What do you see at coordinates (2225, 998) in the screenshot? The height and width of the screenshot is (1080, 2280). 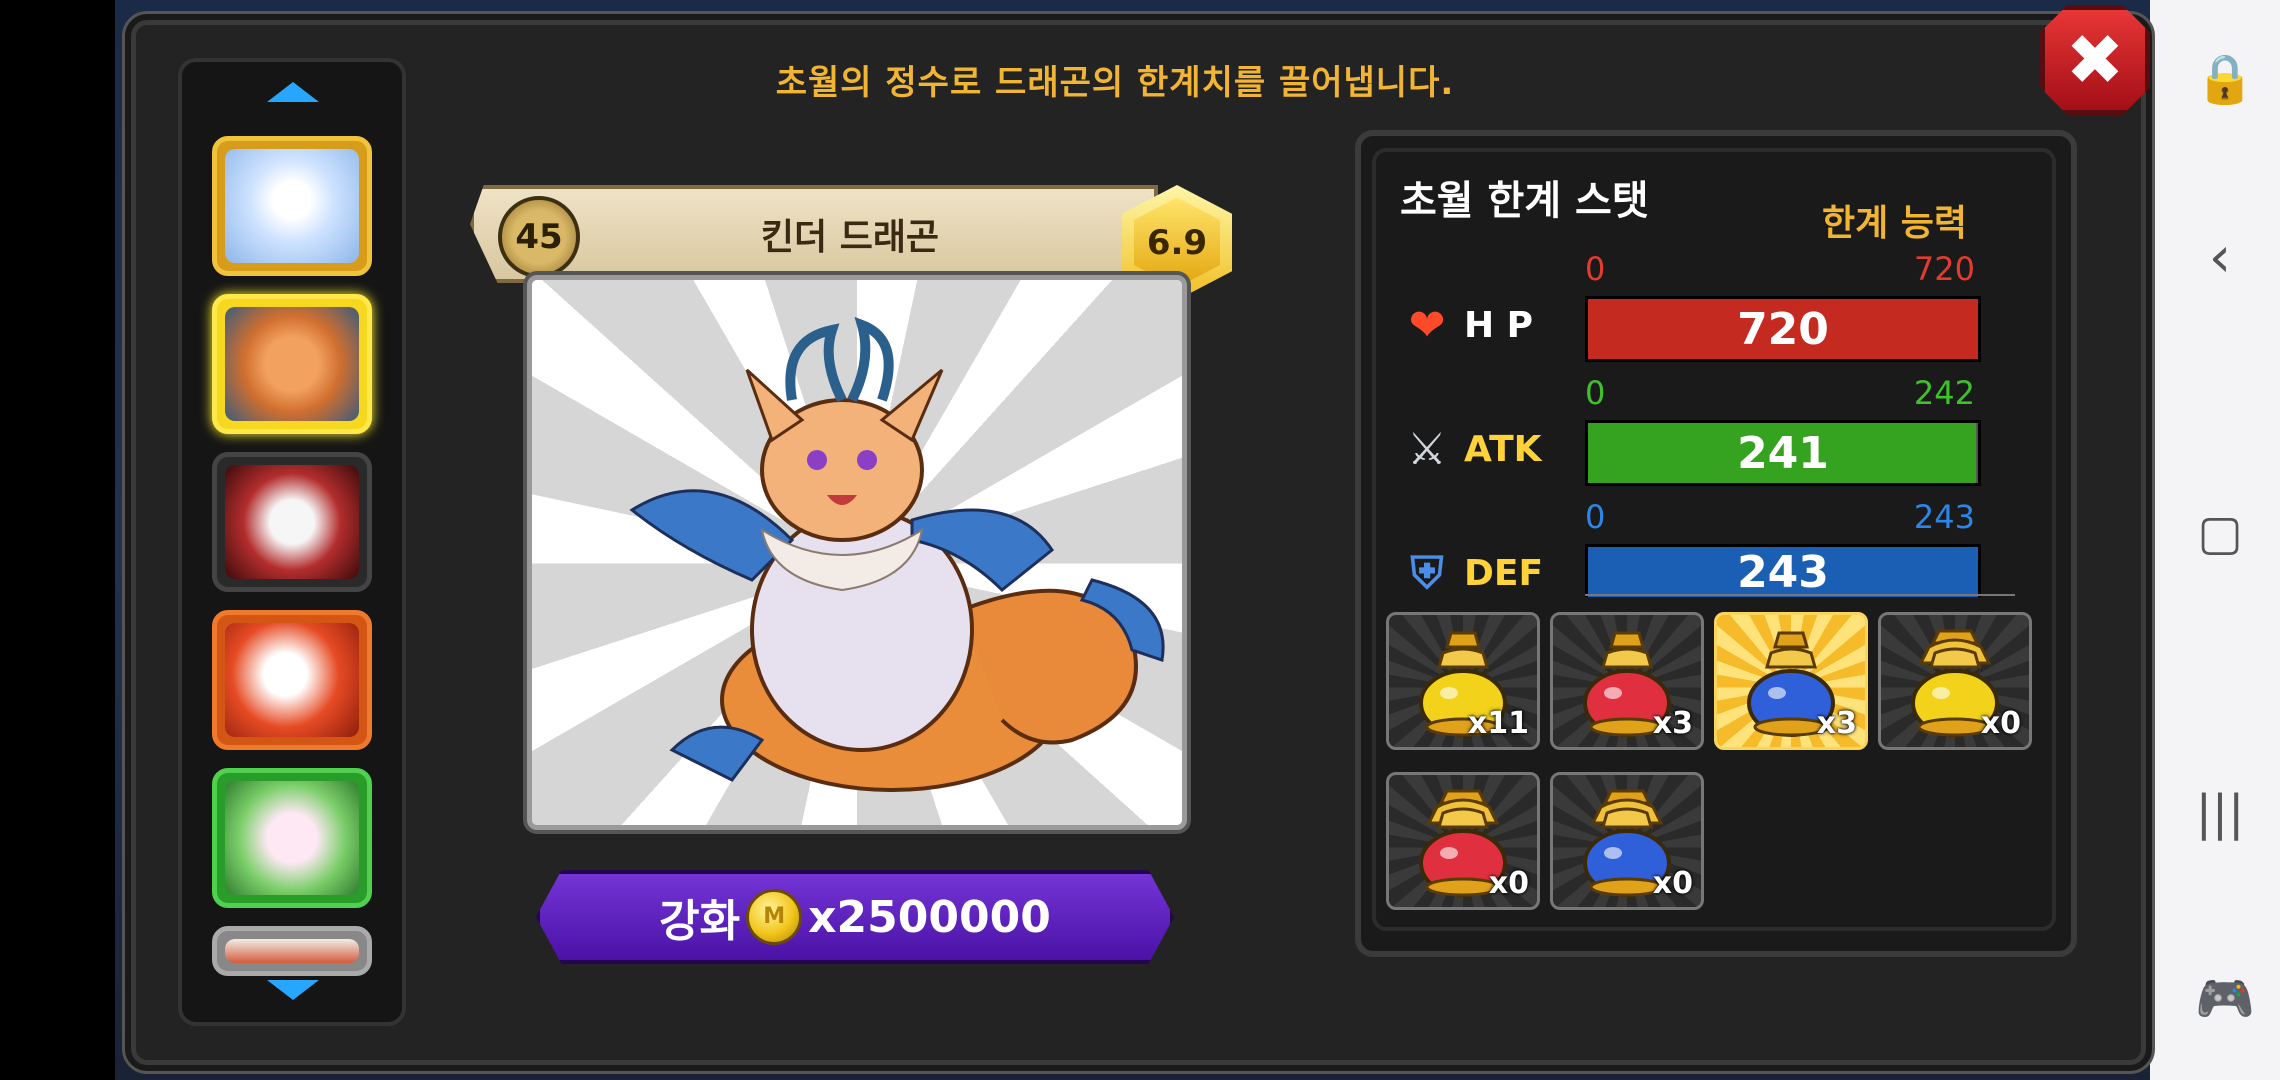 I see `game-tools-icon: 🎮` at bounding box center [2225, 998].